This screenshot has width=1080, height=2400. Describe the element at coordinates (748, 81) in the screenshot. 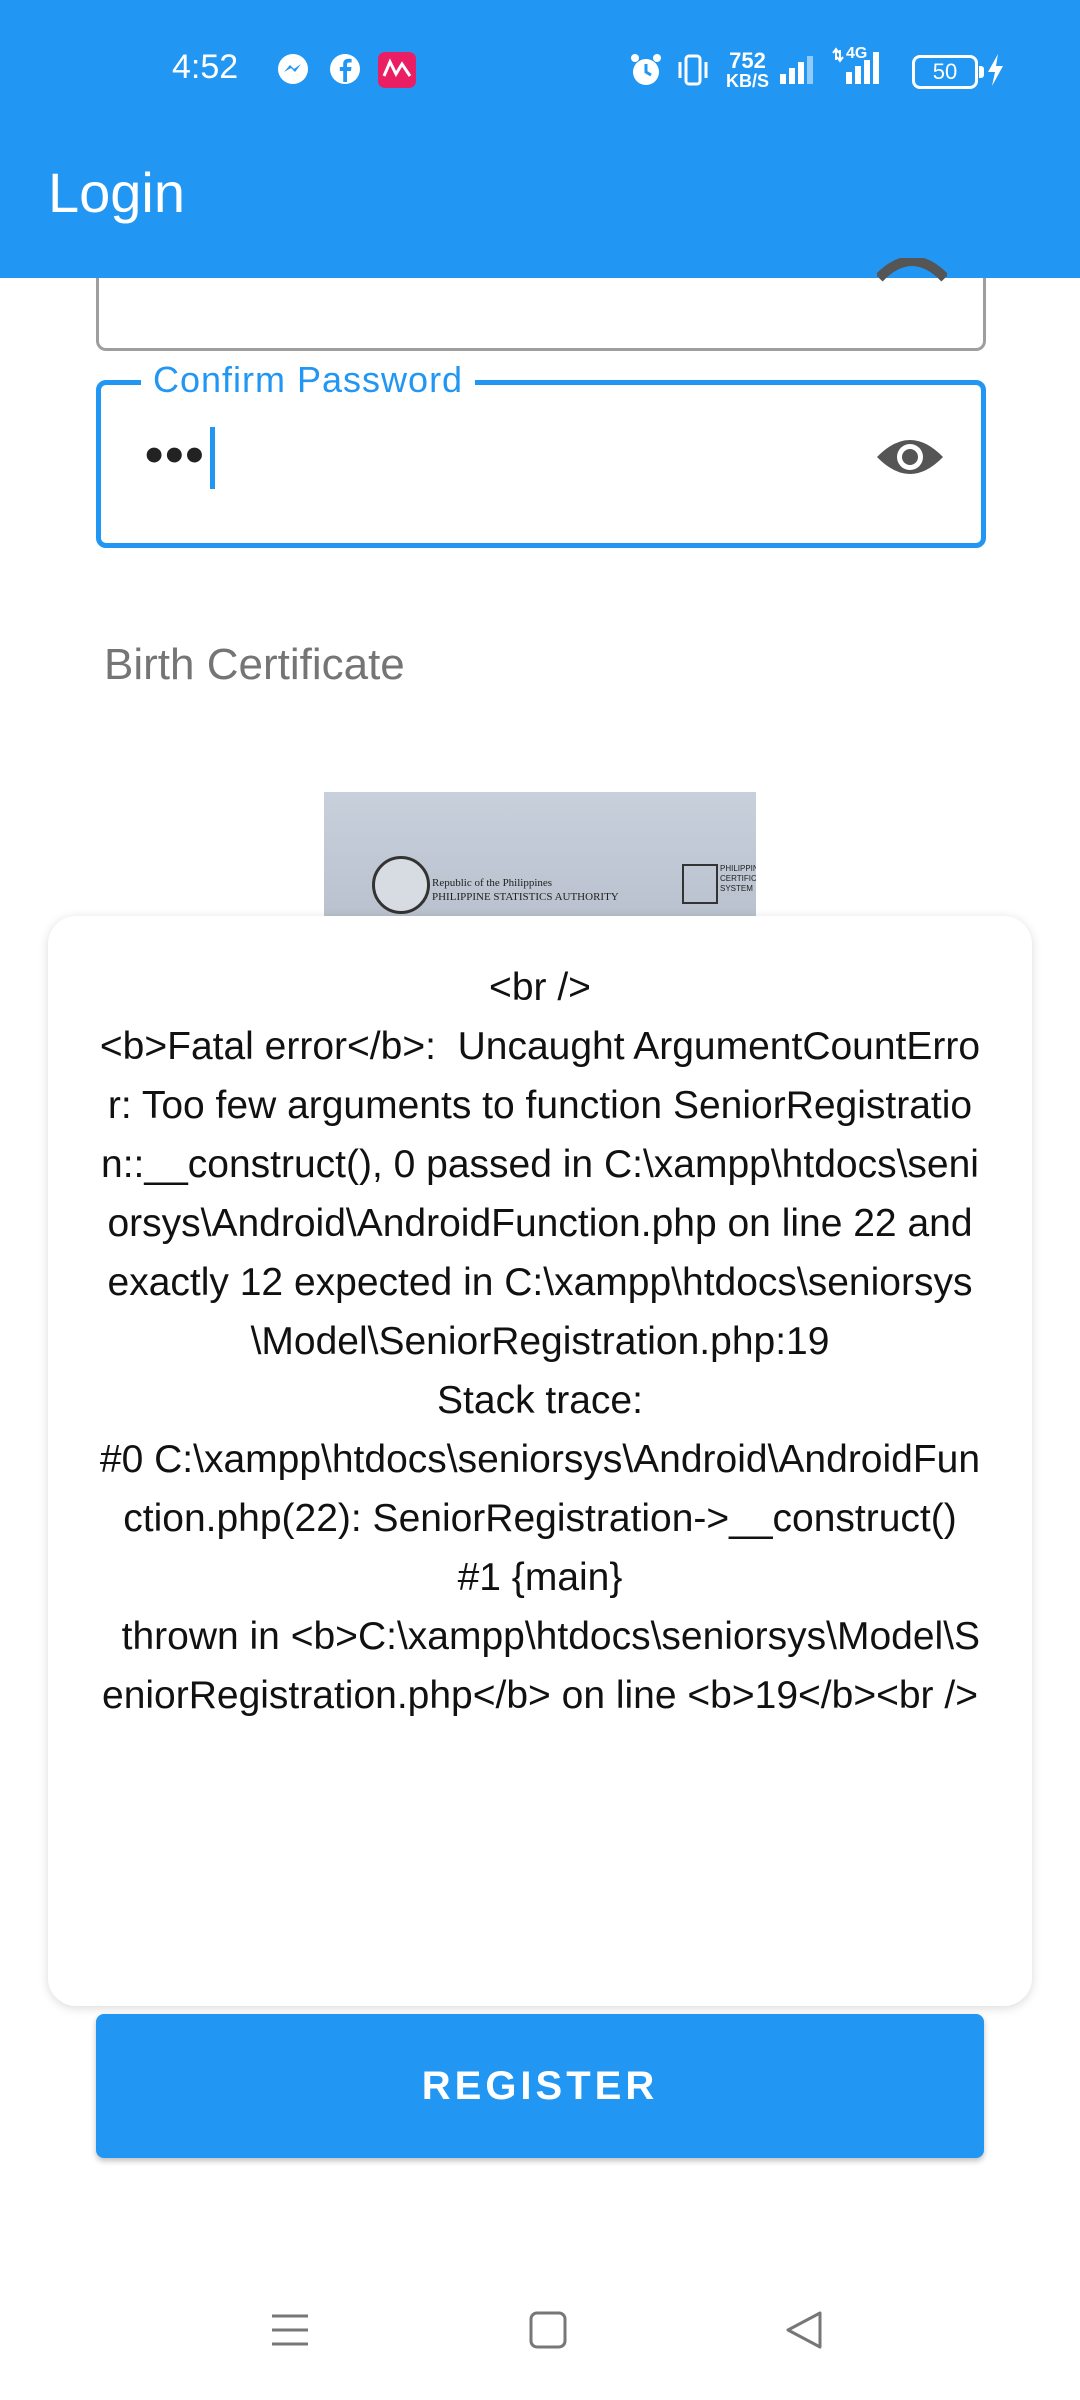

I see `net-speed-unit: KB/S` at that location.